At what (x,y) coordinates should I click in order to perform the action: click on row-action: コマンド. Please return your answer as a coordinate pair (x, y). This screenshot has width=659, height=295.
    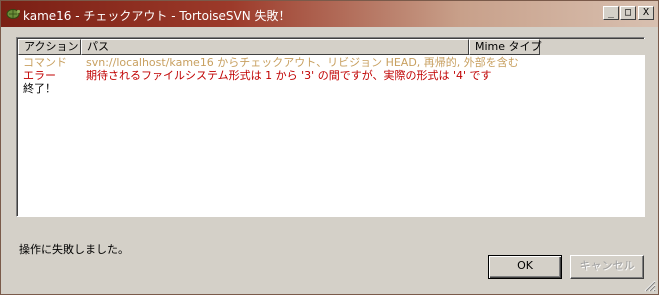
    Looking at the image, I should click on (45, 62).